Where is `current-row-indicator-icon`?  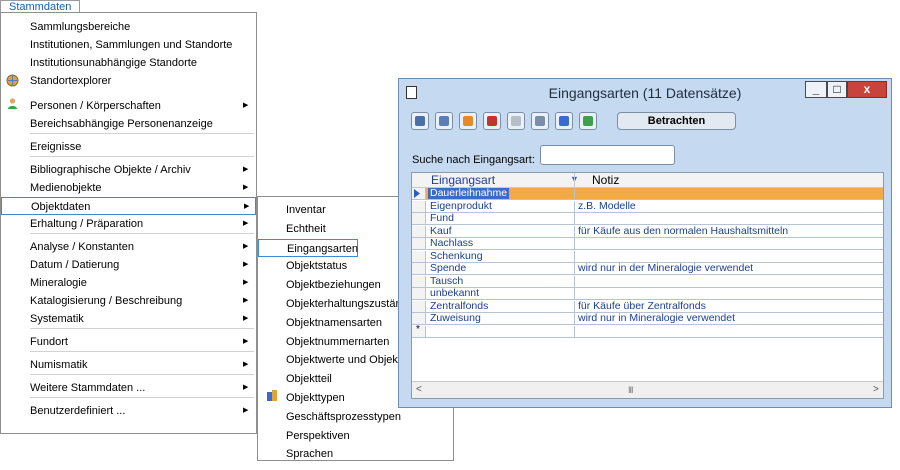 current-row-indicator-icon is located at coordinates (419, 193).